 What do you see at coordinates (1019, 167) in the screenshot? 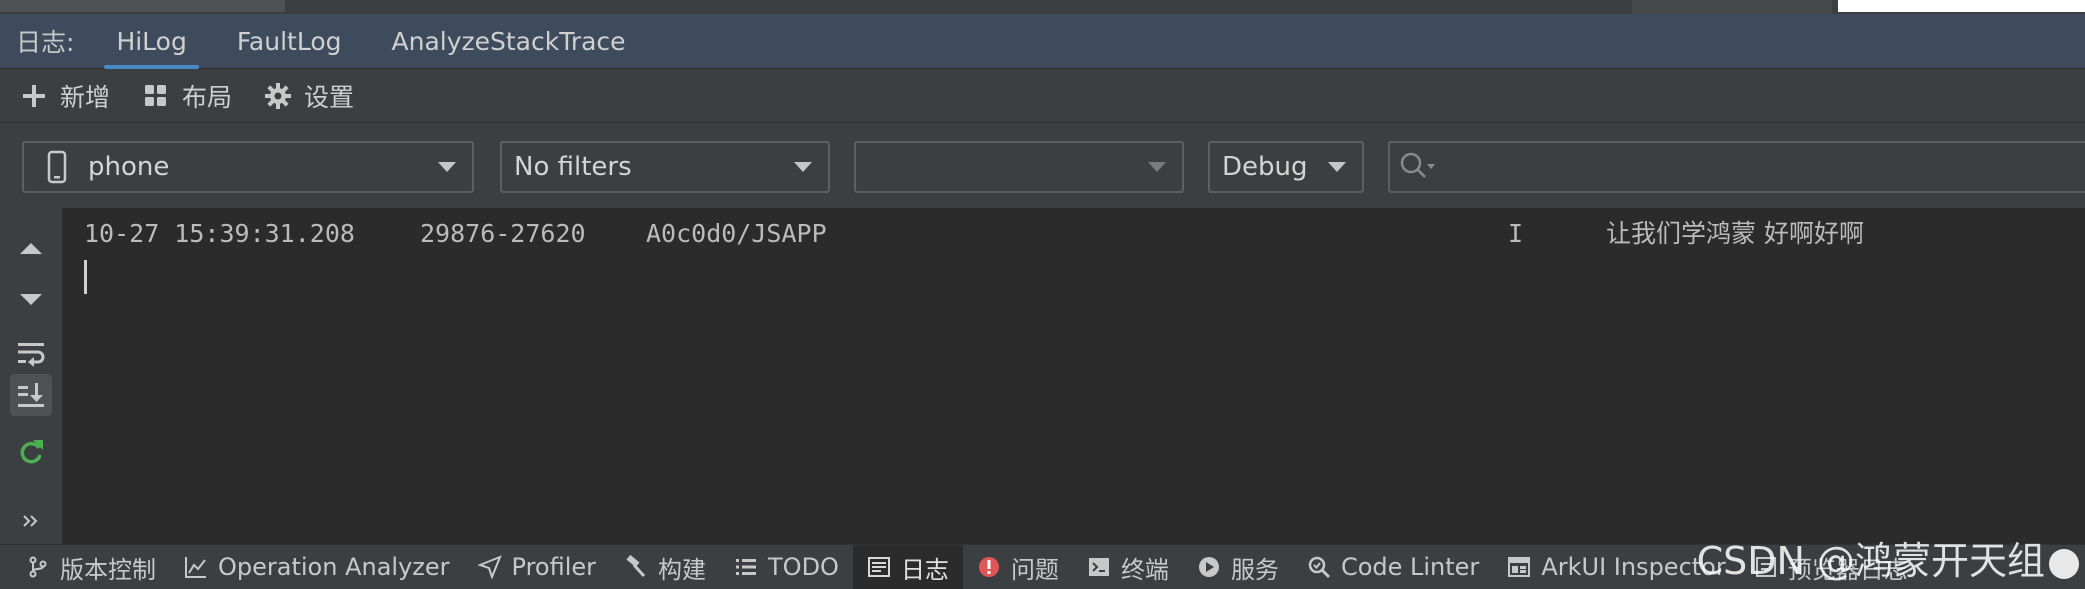
I see `process-select` at bounding box center [1019, 167].